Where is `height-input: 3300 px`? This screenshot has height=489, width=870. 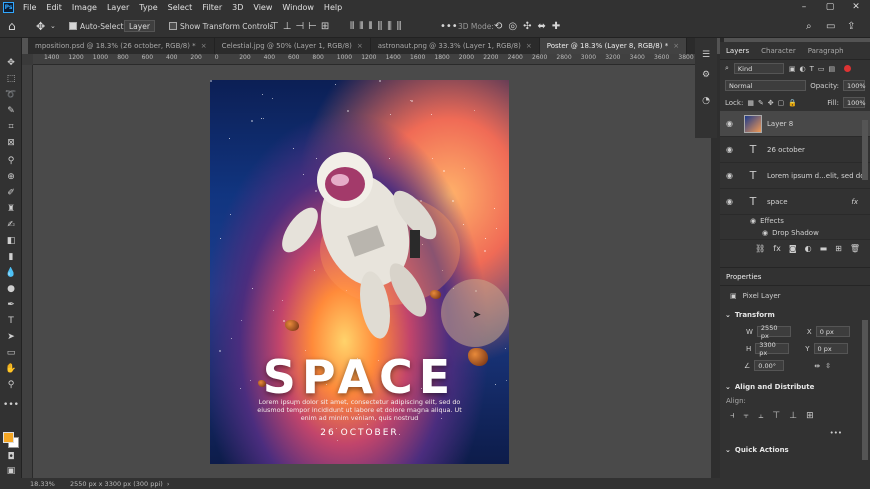 height-input: 3300 px is located at coordinates (772, 349).